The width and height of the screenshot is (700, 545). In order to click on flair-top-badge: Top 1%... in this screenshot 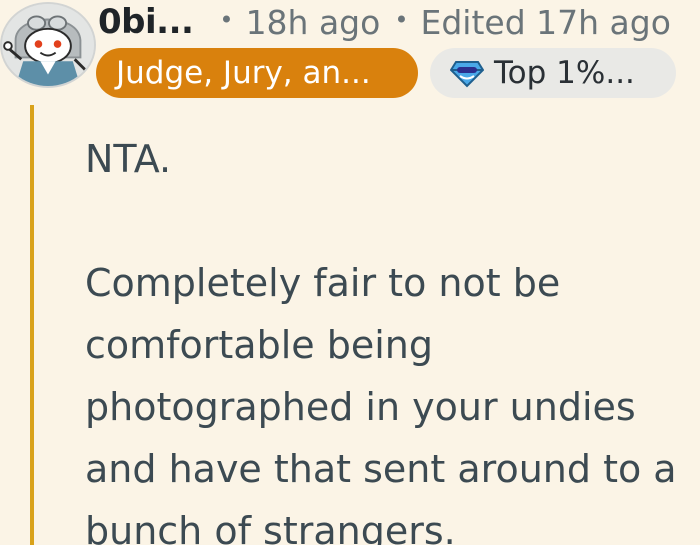, I will do `click(553, 73)`.